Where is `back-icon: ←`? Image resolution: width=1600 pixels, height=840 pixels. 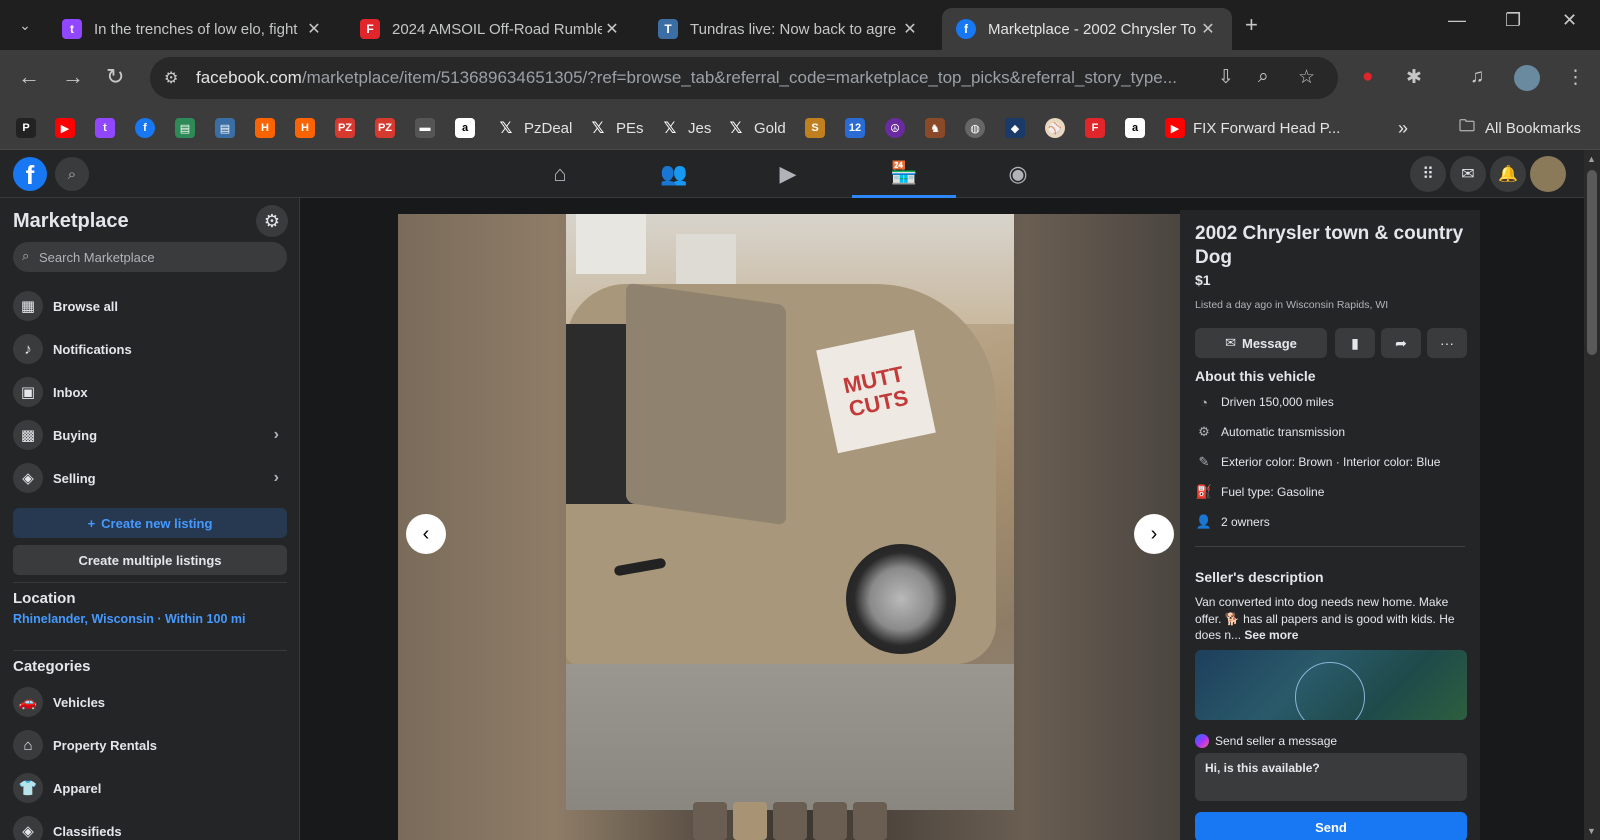
back-icon: ← is located at coordinates (29, 77).